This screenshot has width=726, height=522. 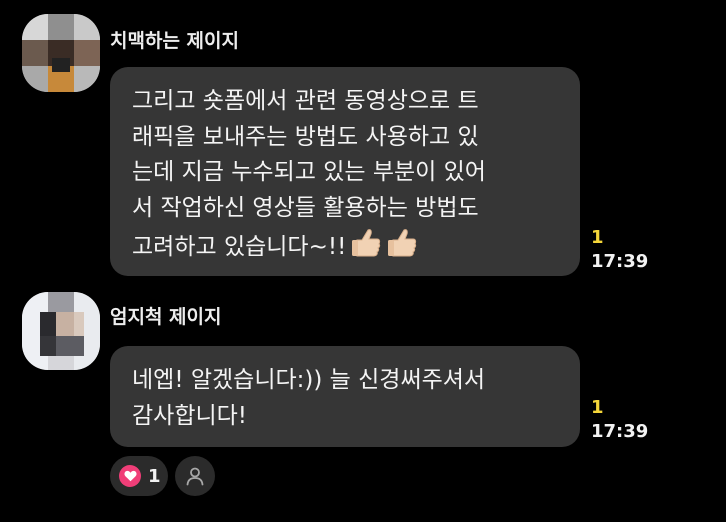 What do you see at coordinates (190, 415) in the screenshot?
I see `message-line: 감사합니다!` at bounding box center [190, 415].